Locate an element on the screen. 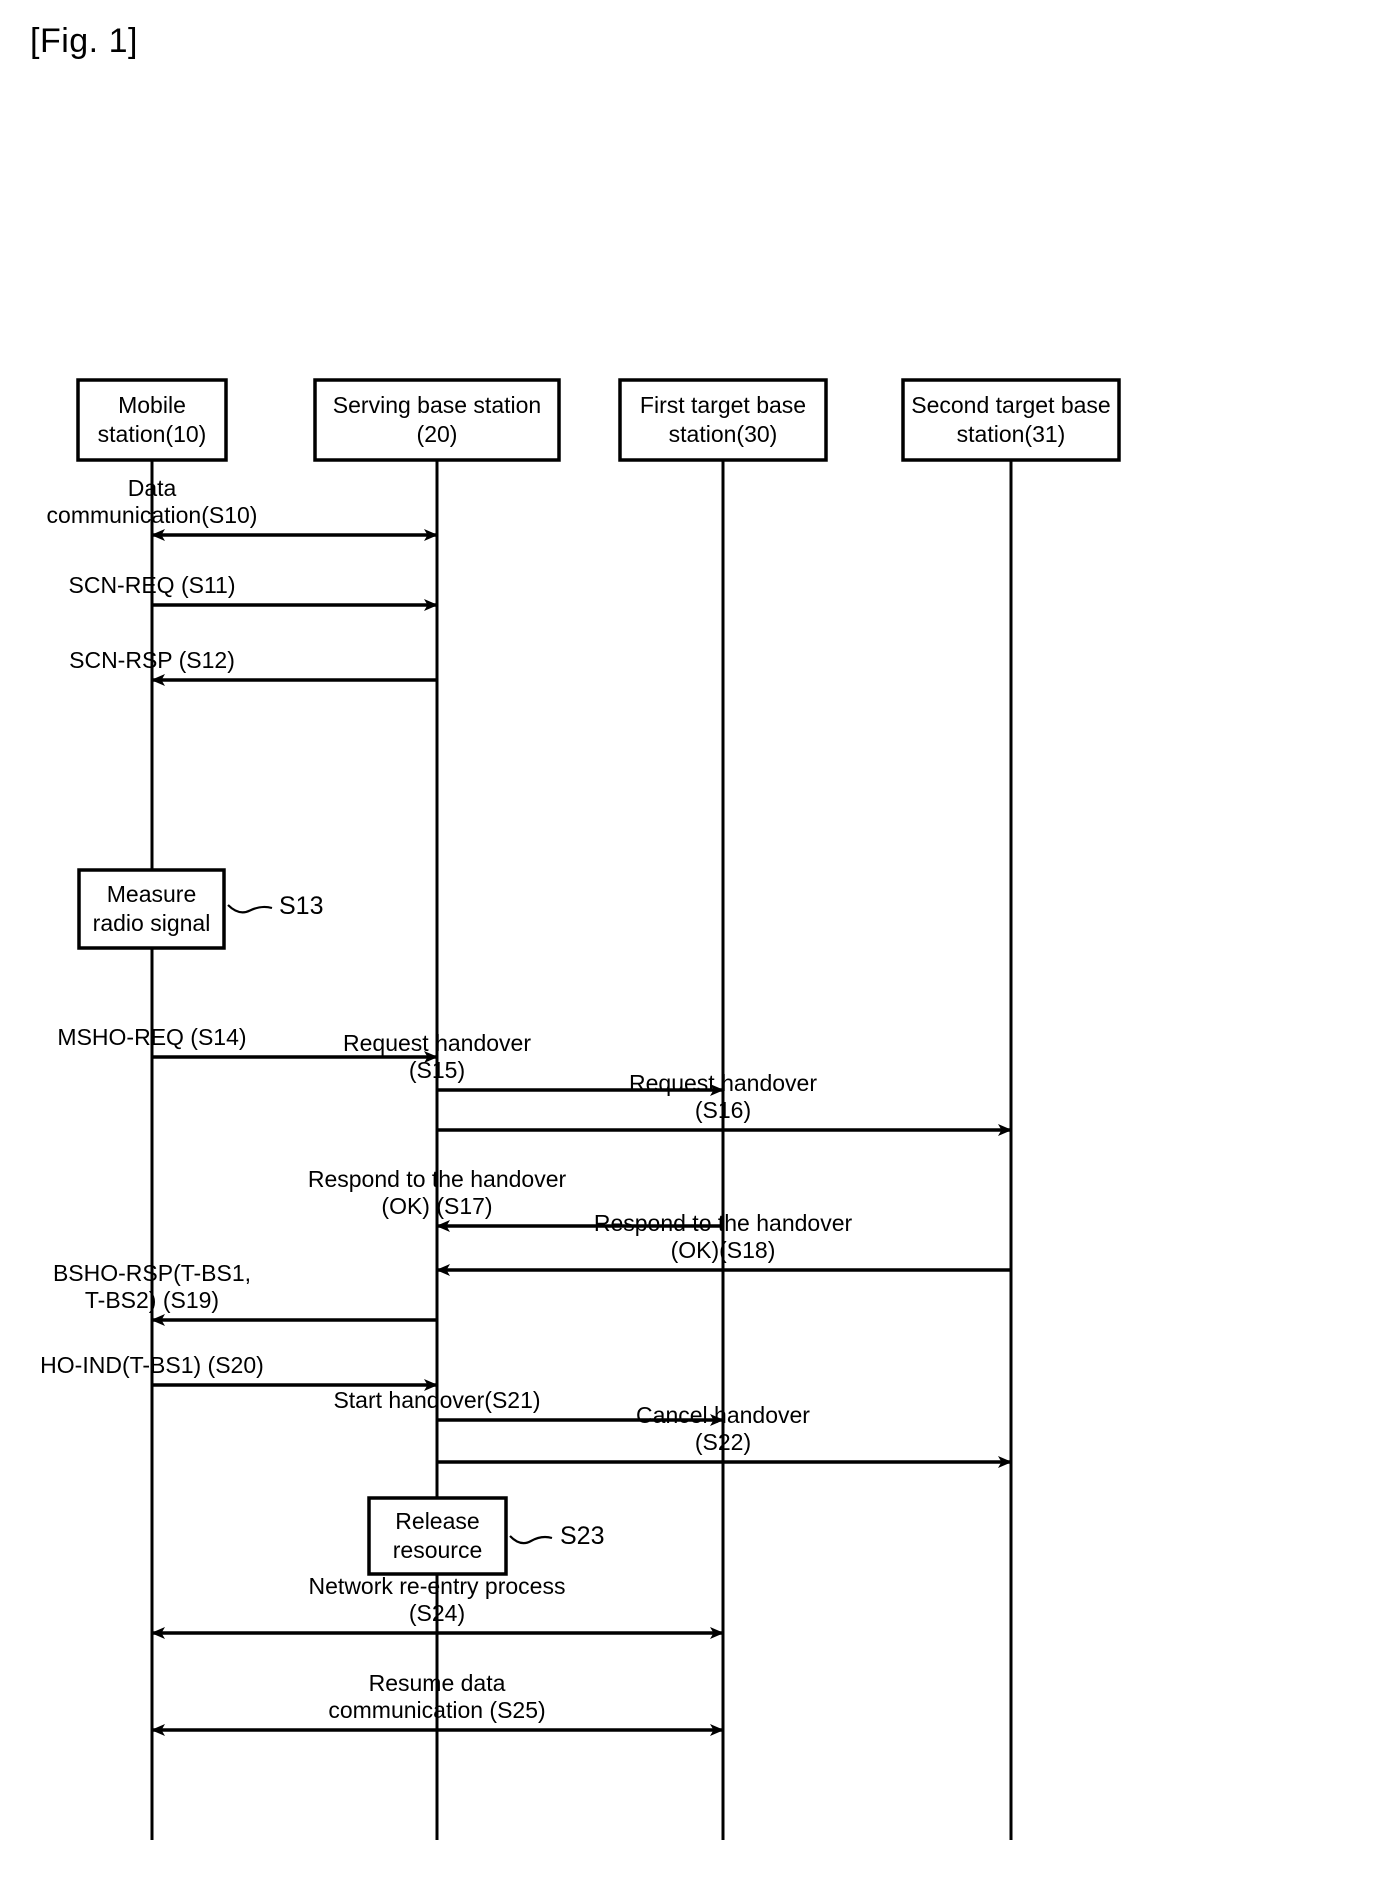 The image size is (1385, 1889). message-label-S25: Resume data communication (S25) is located at coordinates (437, 1696).